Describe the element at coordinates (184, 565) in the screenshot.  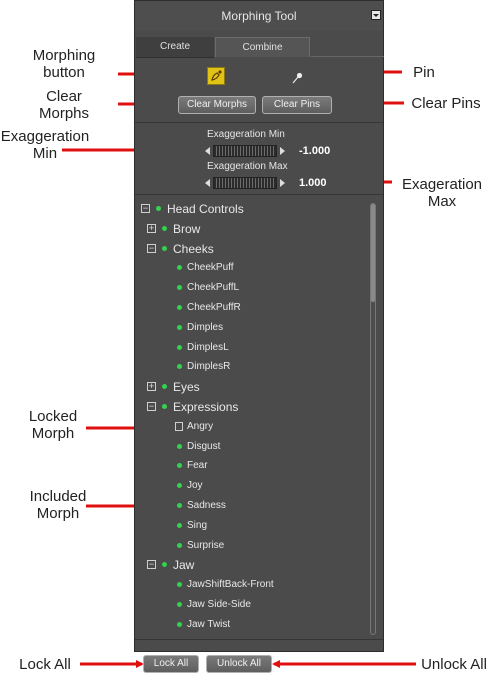
I see `tree-group-label: Jaw` at that location.